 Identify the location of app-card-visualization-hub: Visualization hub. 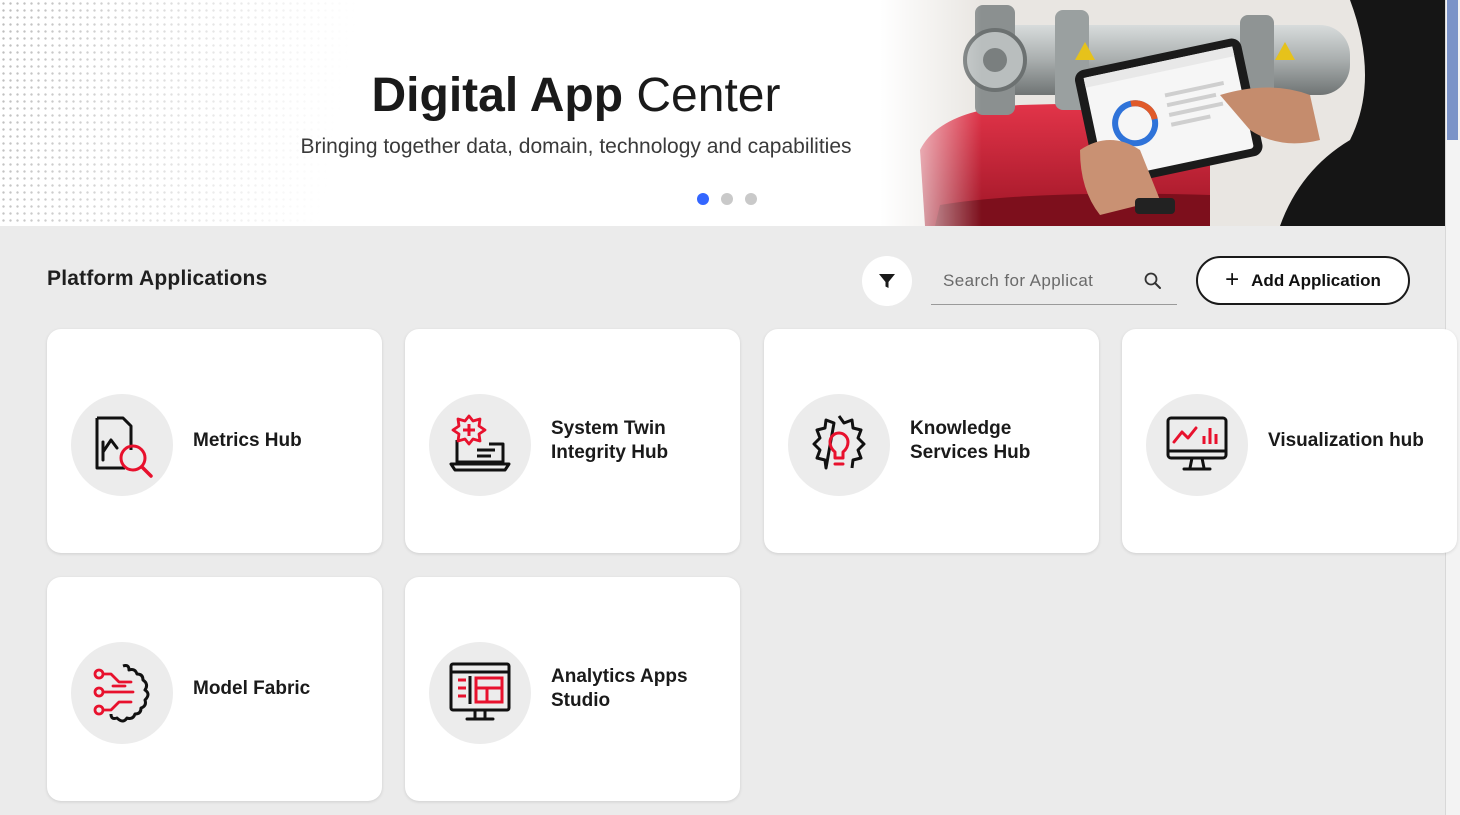
(1289, 441).